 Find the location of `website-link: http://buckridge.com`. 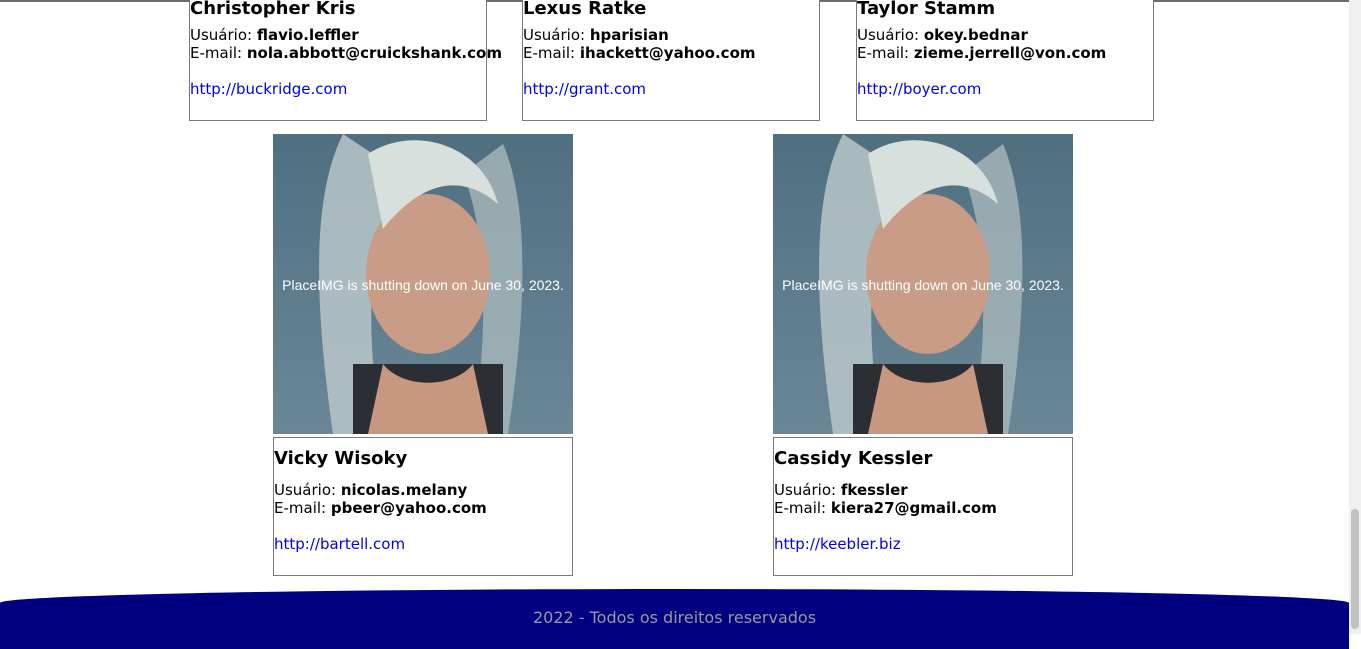

website-link: http://buckridge.com is located at coordinates (268, 89).